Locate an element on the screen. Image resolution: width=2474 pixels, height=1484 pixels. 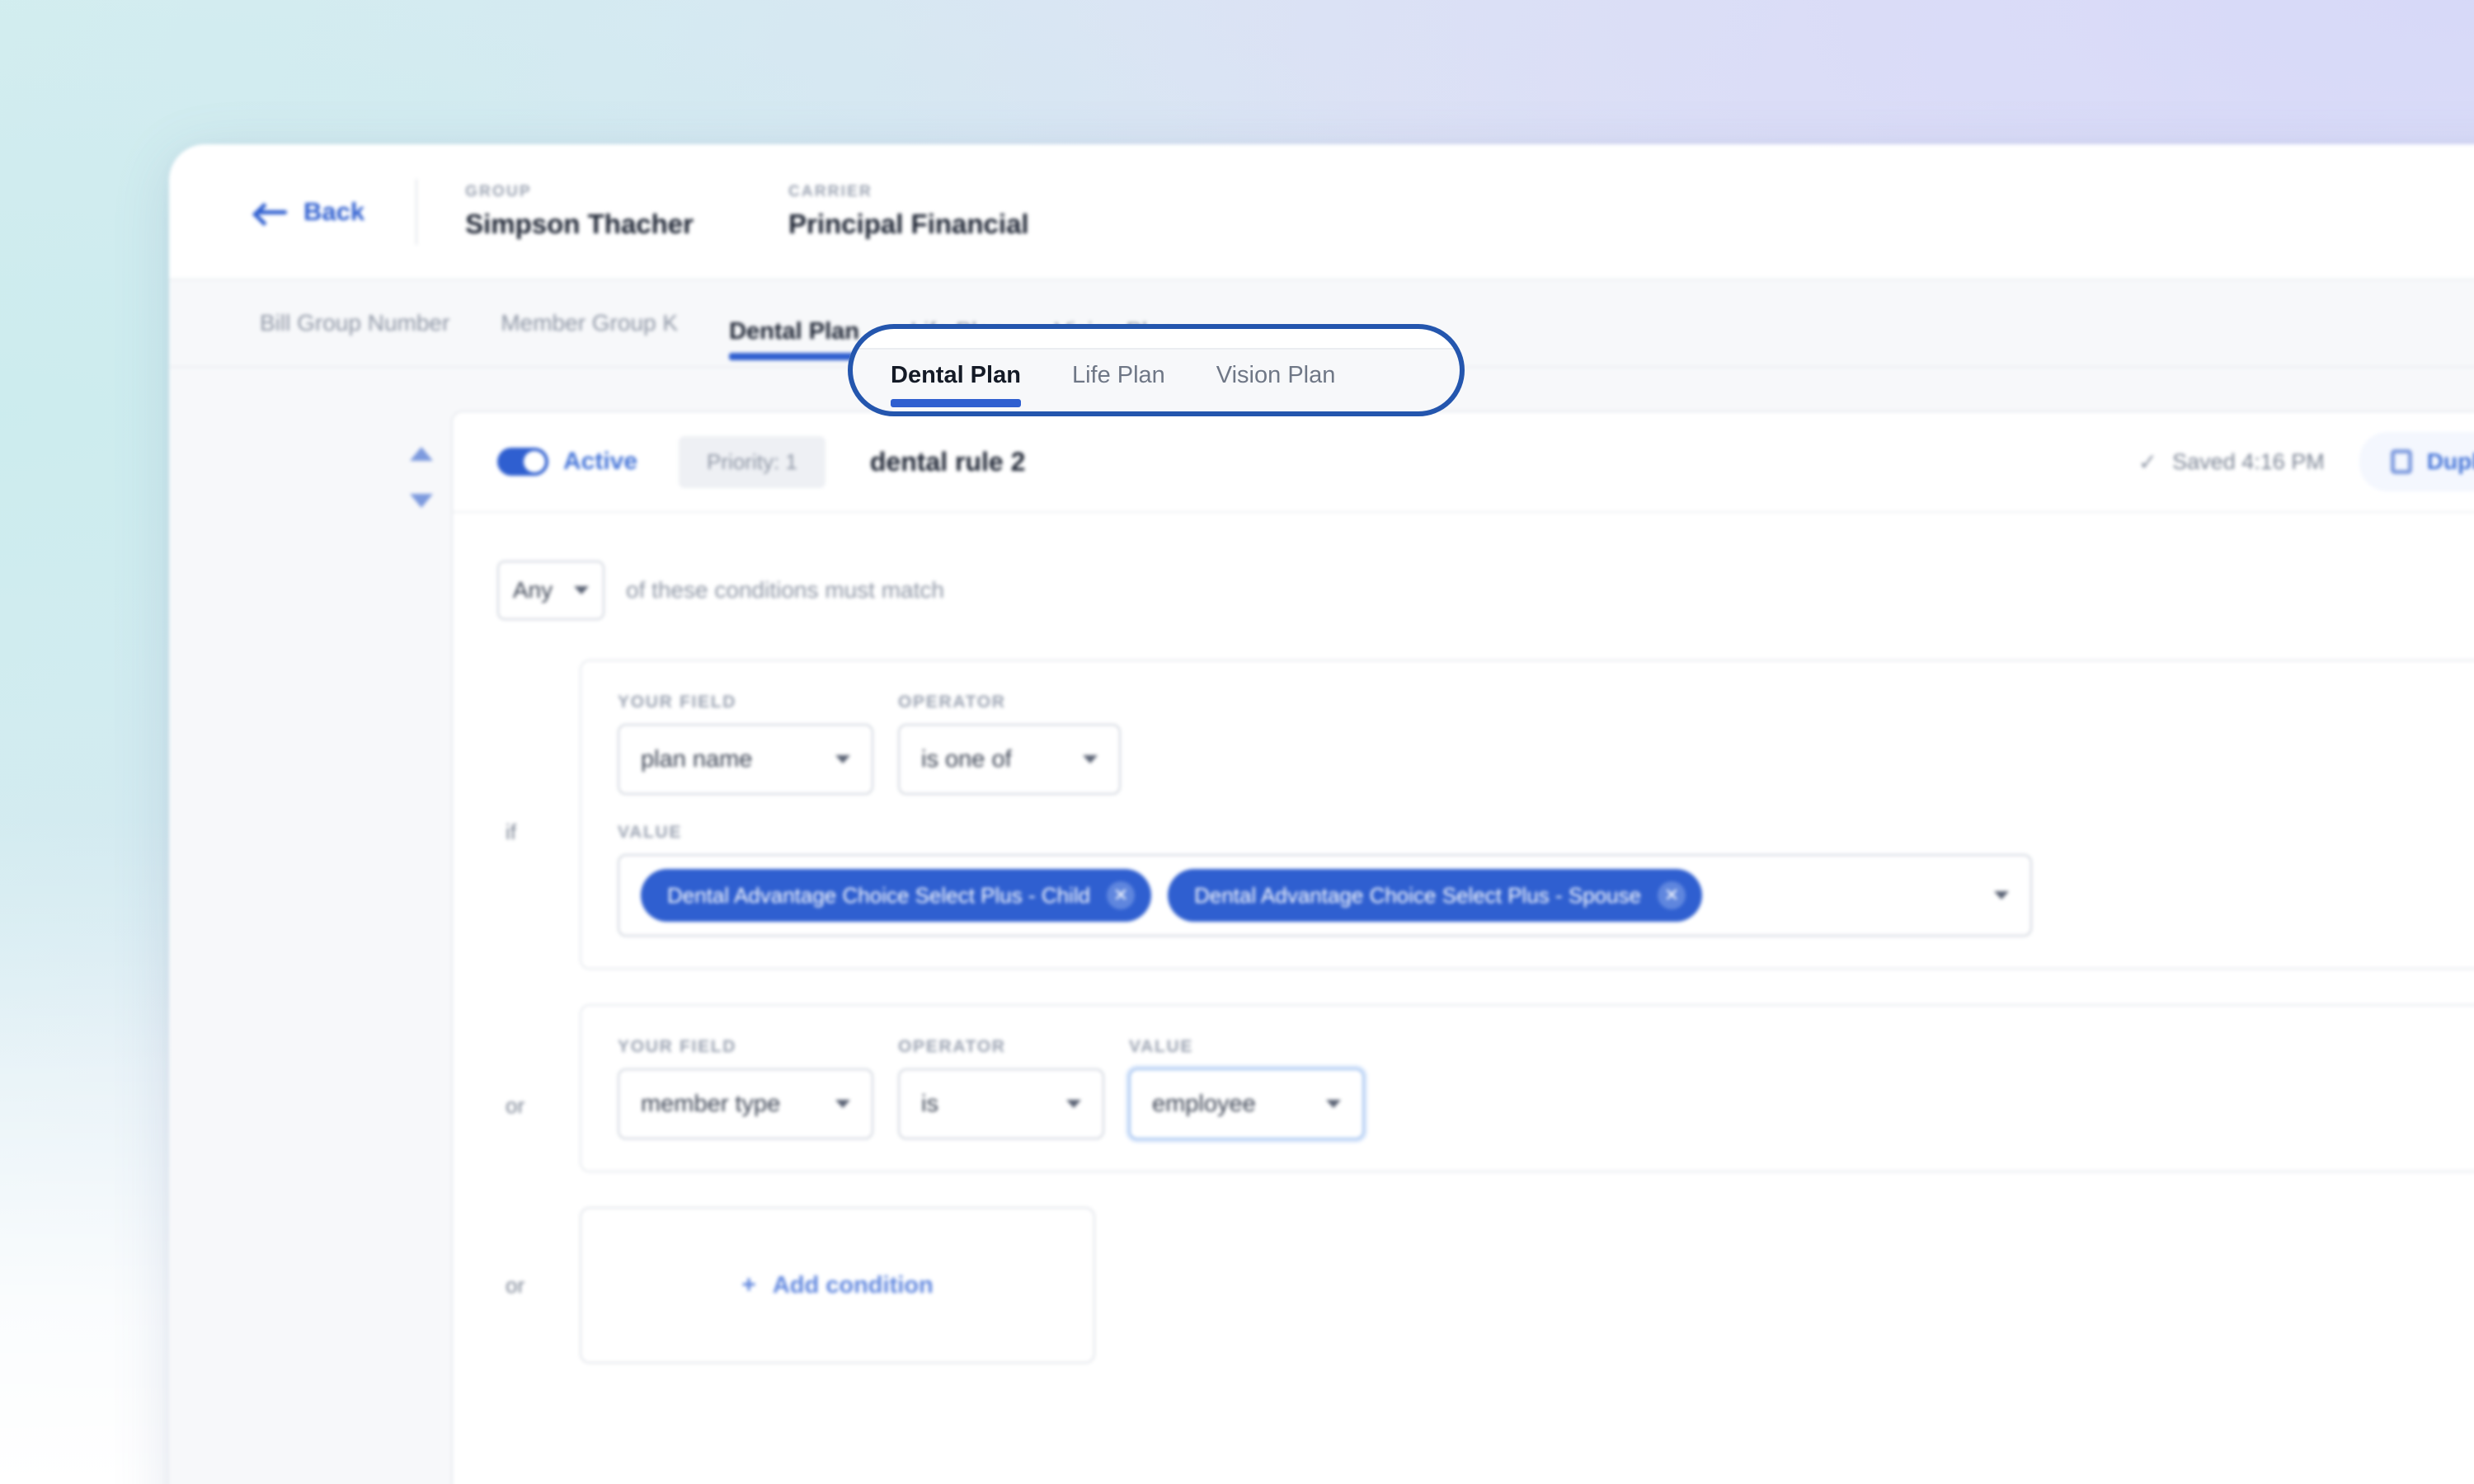
tab-dental-plan: Dental Plan is located at coordinates (794, 342).